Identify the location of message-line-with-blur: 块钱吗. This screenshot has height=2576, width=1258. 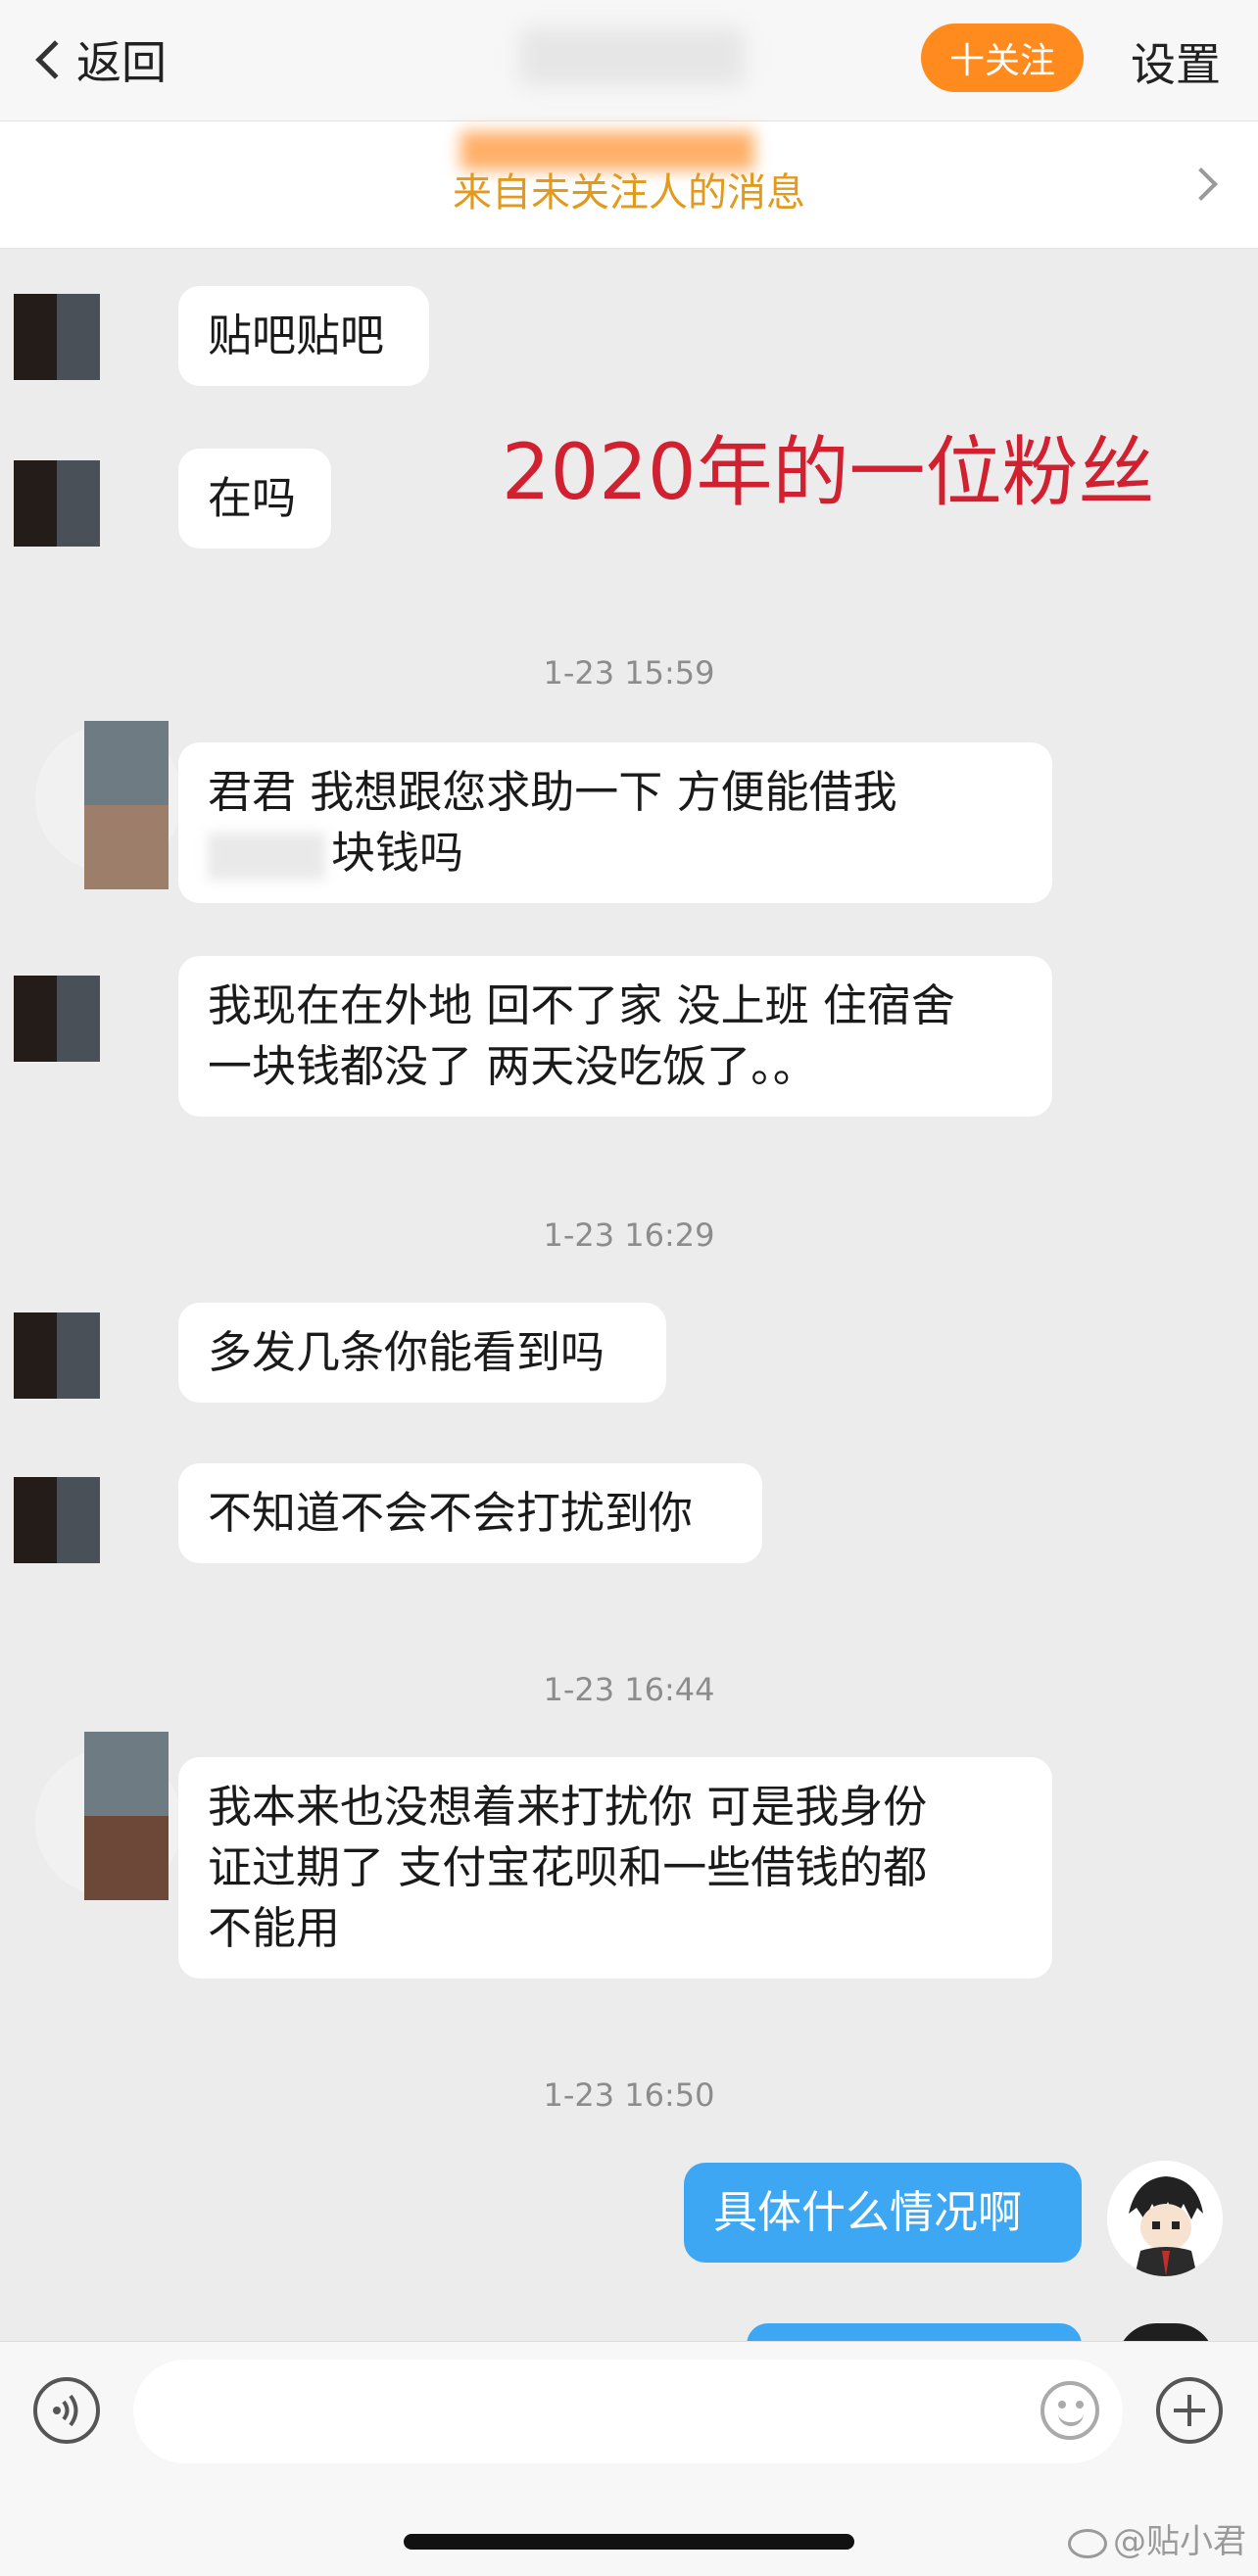
(615, 853).